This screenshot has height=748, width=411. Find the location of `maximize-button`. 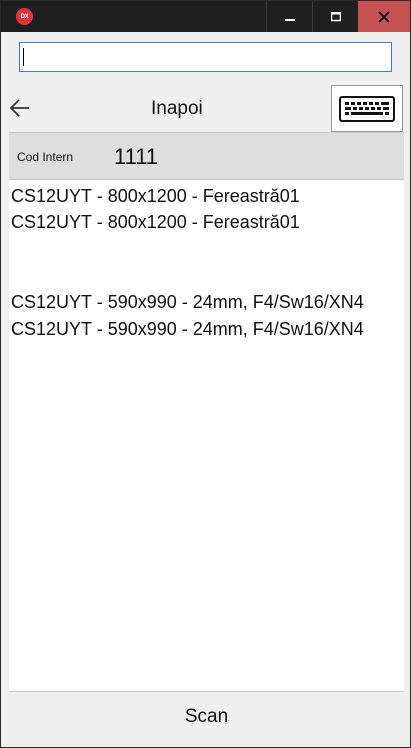

maximize-button is located at coordinates (335, 16).